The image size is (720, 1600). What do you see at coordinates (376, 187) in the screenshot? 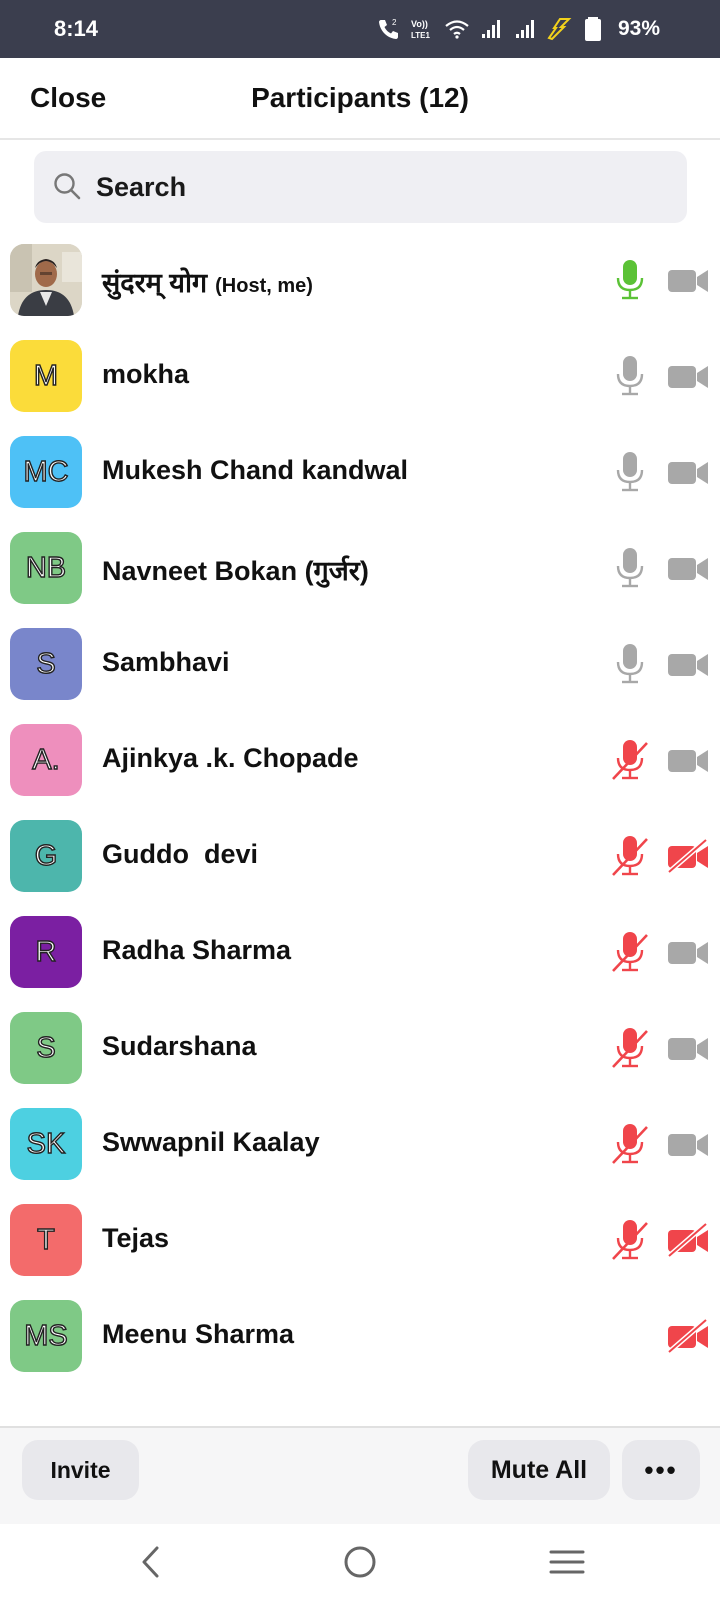
I see `search-input` at bounding box center [376, 187].